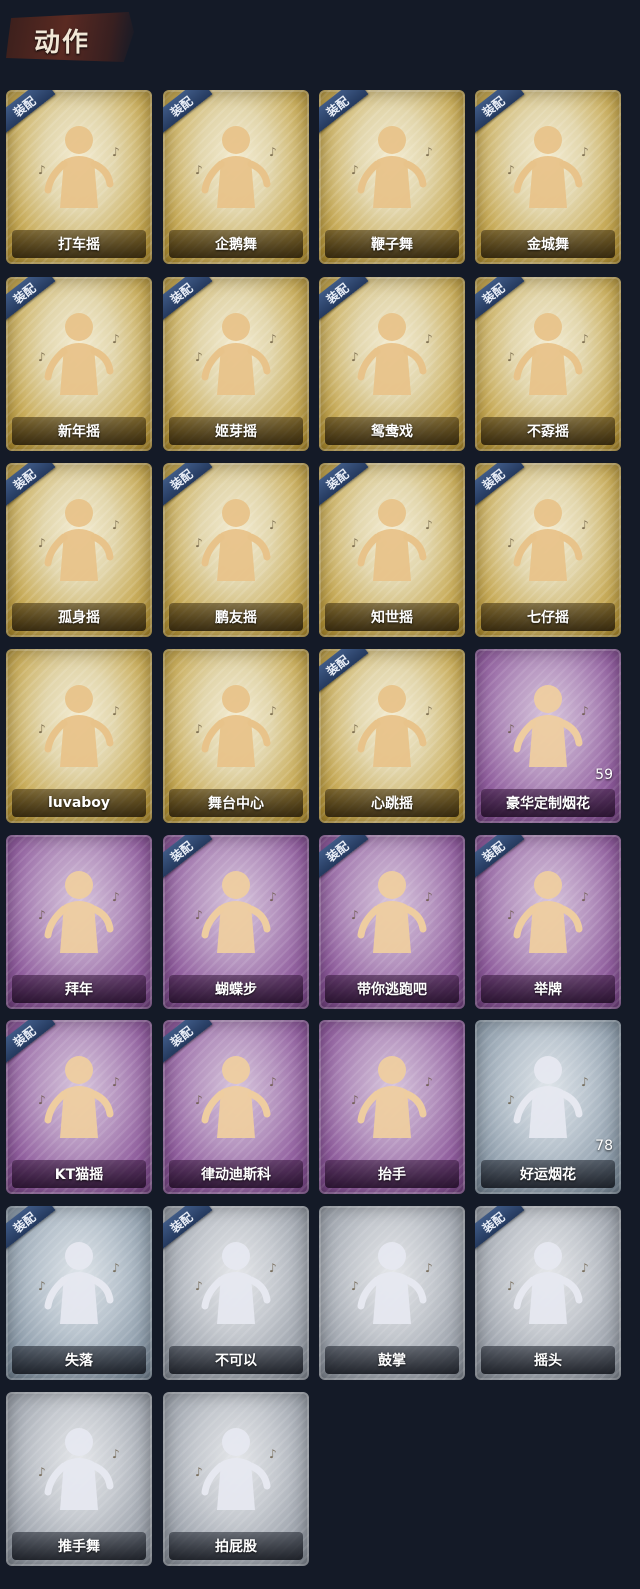  I want to click on action-label: 舞台中心, so click(236, 803).